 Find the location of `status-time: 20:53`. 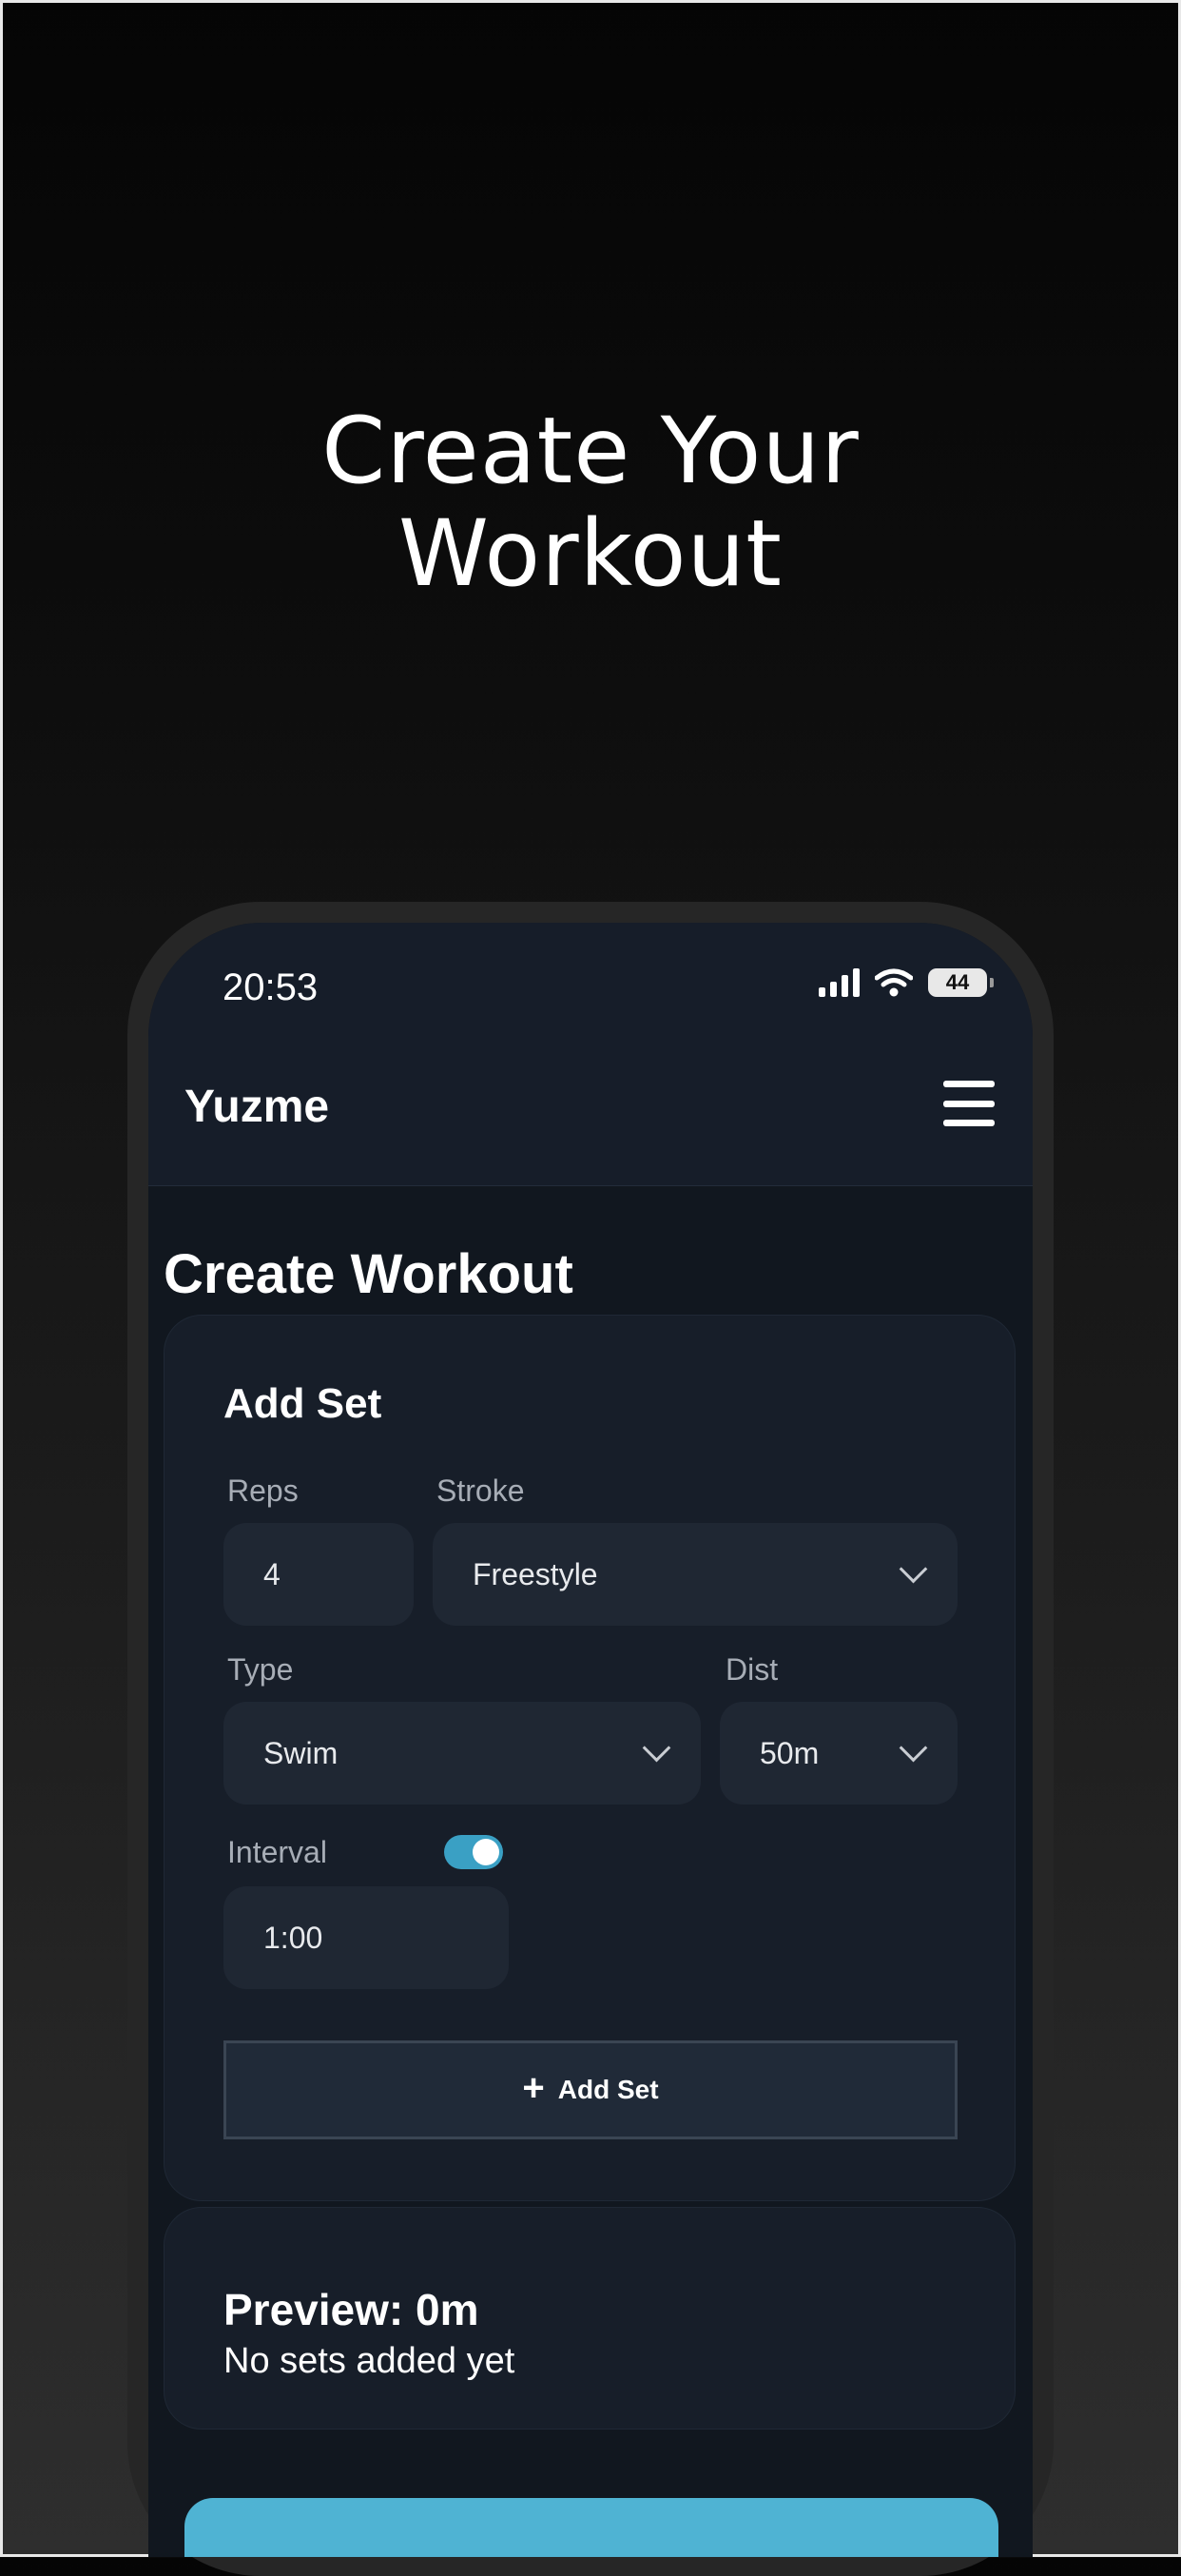

status-time: 20:53 is located at coordinates (271, 987).